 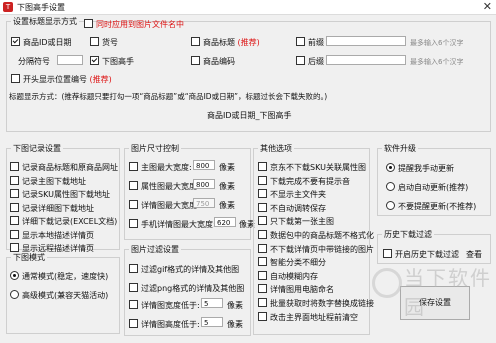 What do you see at coordinates (164, 324) in the screenshot?
I see `filter-width-option: 详情图高度低于:` at bounding box center [164, 324].